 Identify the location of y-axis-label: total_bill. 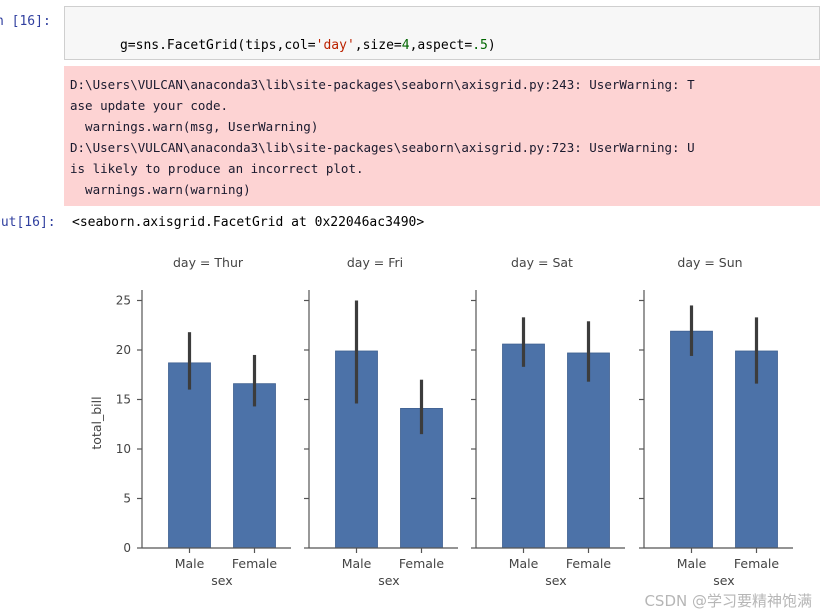
(96, 422).